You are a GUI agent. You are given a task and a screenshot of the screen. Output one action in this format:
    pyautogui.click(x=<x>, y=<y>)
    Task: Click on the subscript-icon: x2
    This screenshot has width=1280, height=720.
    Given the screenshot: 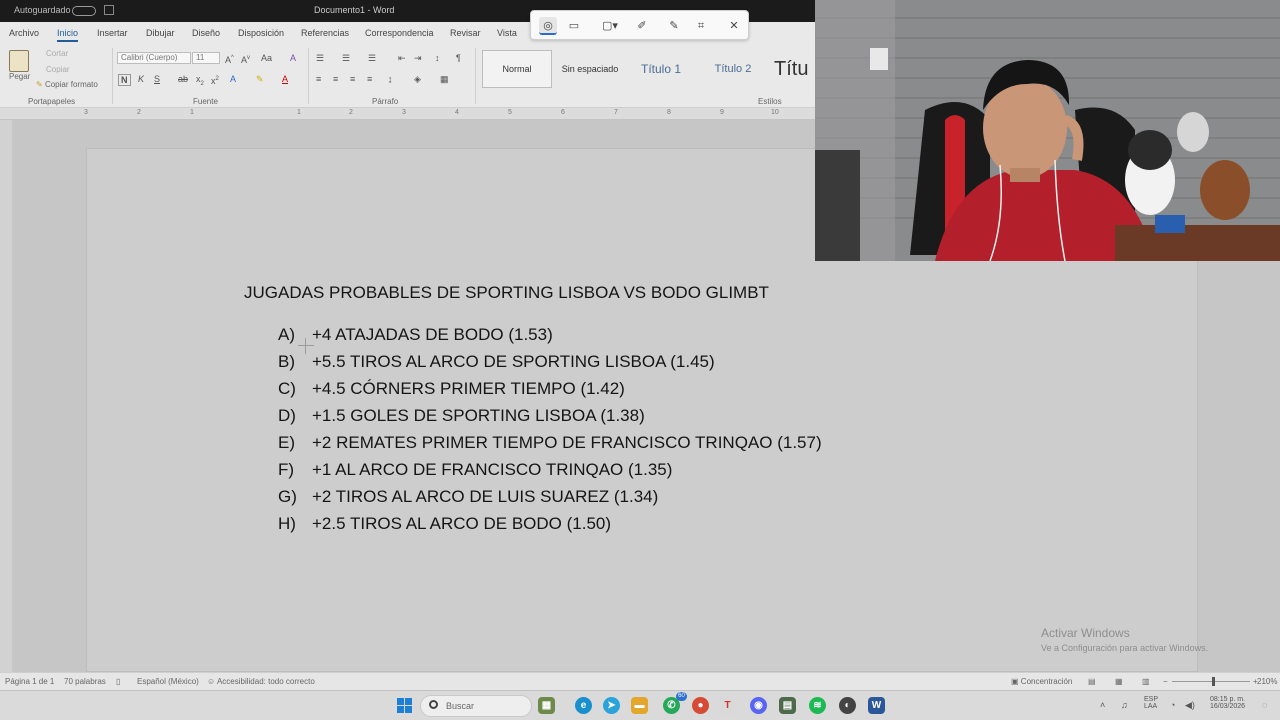 What is the action you would take?
    pyautogui.click(x=200, y=81)
    